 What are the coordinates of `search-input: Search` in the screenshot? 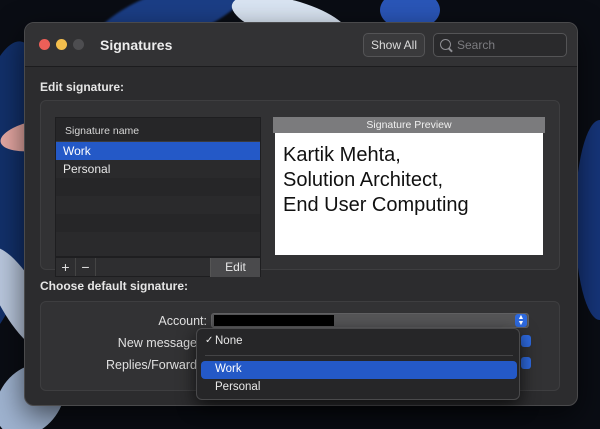 It's located at (500, 44).